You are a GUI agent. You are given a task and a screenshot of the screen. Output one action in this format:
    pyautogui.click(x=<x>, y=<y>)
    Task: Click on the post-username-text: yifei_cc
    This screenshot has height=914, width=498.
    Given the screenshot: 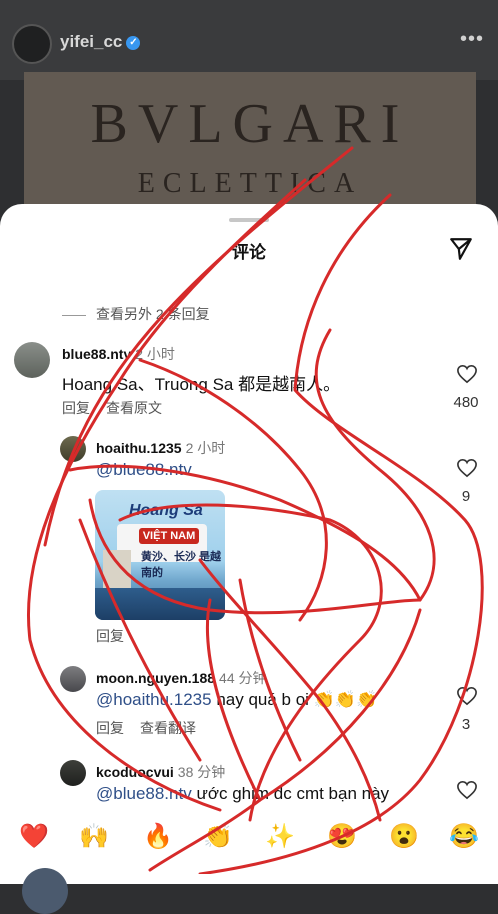 What is the action you would take?
    pyautogui.click(x=91, y=41)
    